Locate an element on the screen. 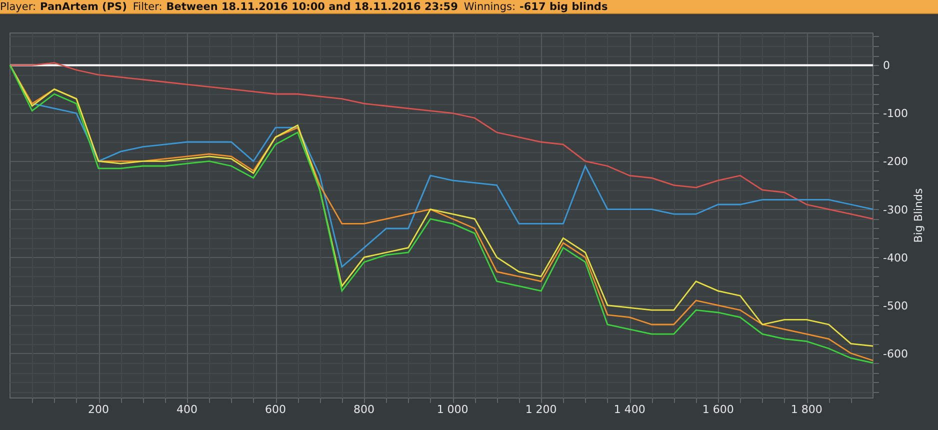 The width and height of the screenshot is (938, 430). x-tick-label: 1 400 is located at coordinates (630, 409).